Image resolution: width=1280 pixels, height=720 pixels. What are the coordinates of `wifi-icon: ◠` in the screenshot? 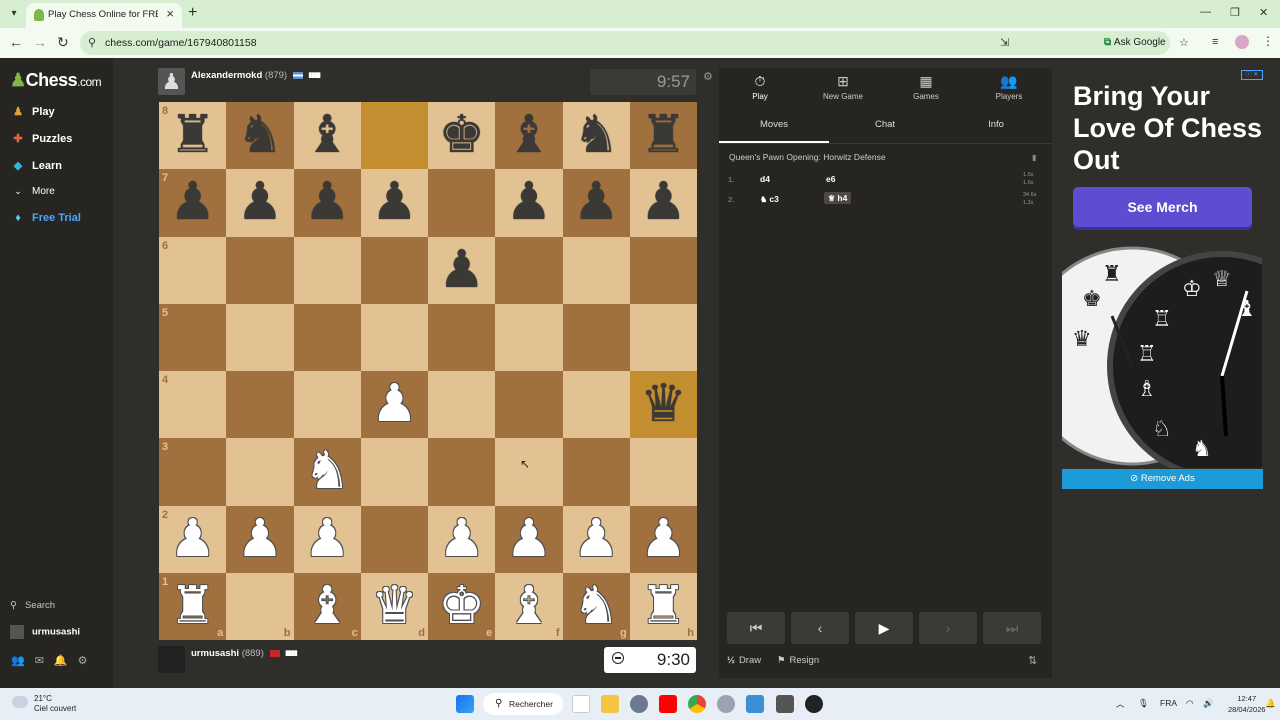 It's located at (1189, 703).